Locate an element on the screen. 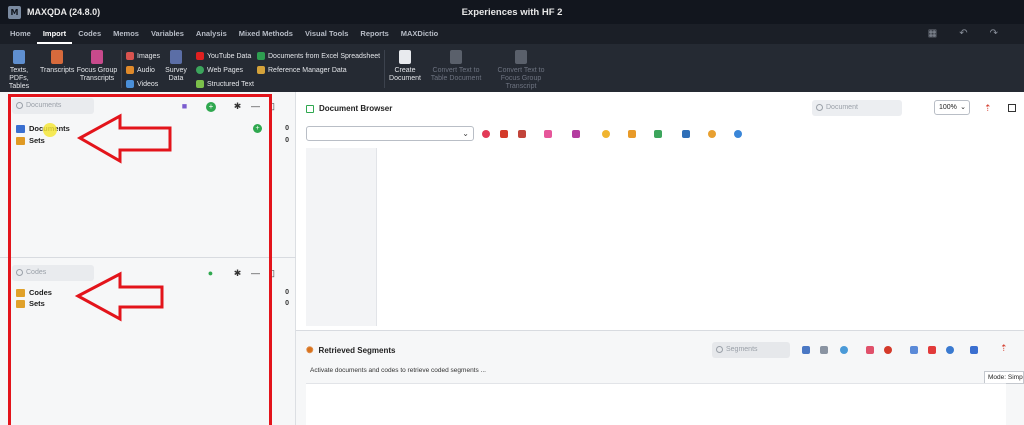 The height and width of the screenshot is (425, 1024). codes-count: 0 is located at coordinates (287, 292).